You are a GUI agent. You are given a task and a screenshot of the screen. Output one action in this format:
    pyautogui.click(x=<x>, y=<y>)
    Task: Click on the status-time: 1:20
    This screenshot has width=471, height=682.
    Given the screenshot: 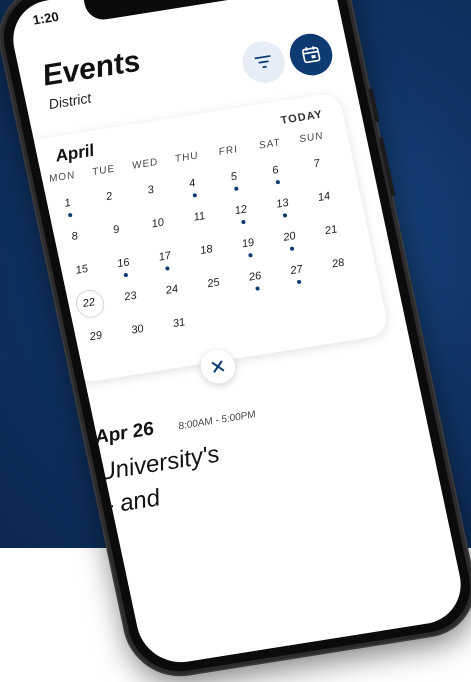 What is the action you would take?
    pyautogui.click(x=46, y=18)
    